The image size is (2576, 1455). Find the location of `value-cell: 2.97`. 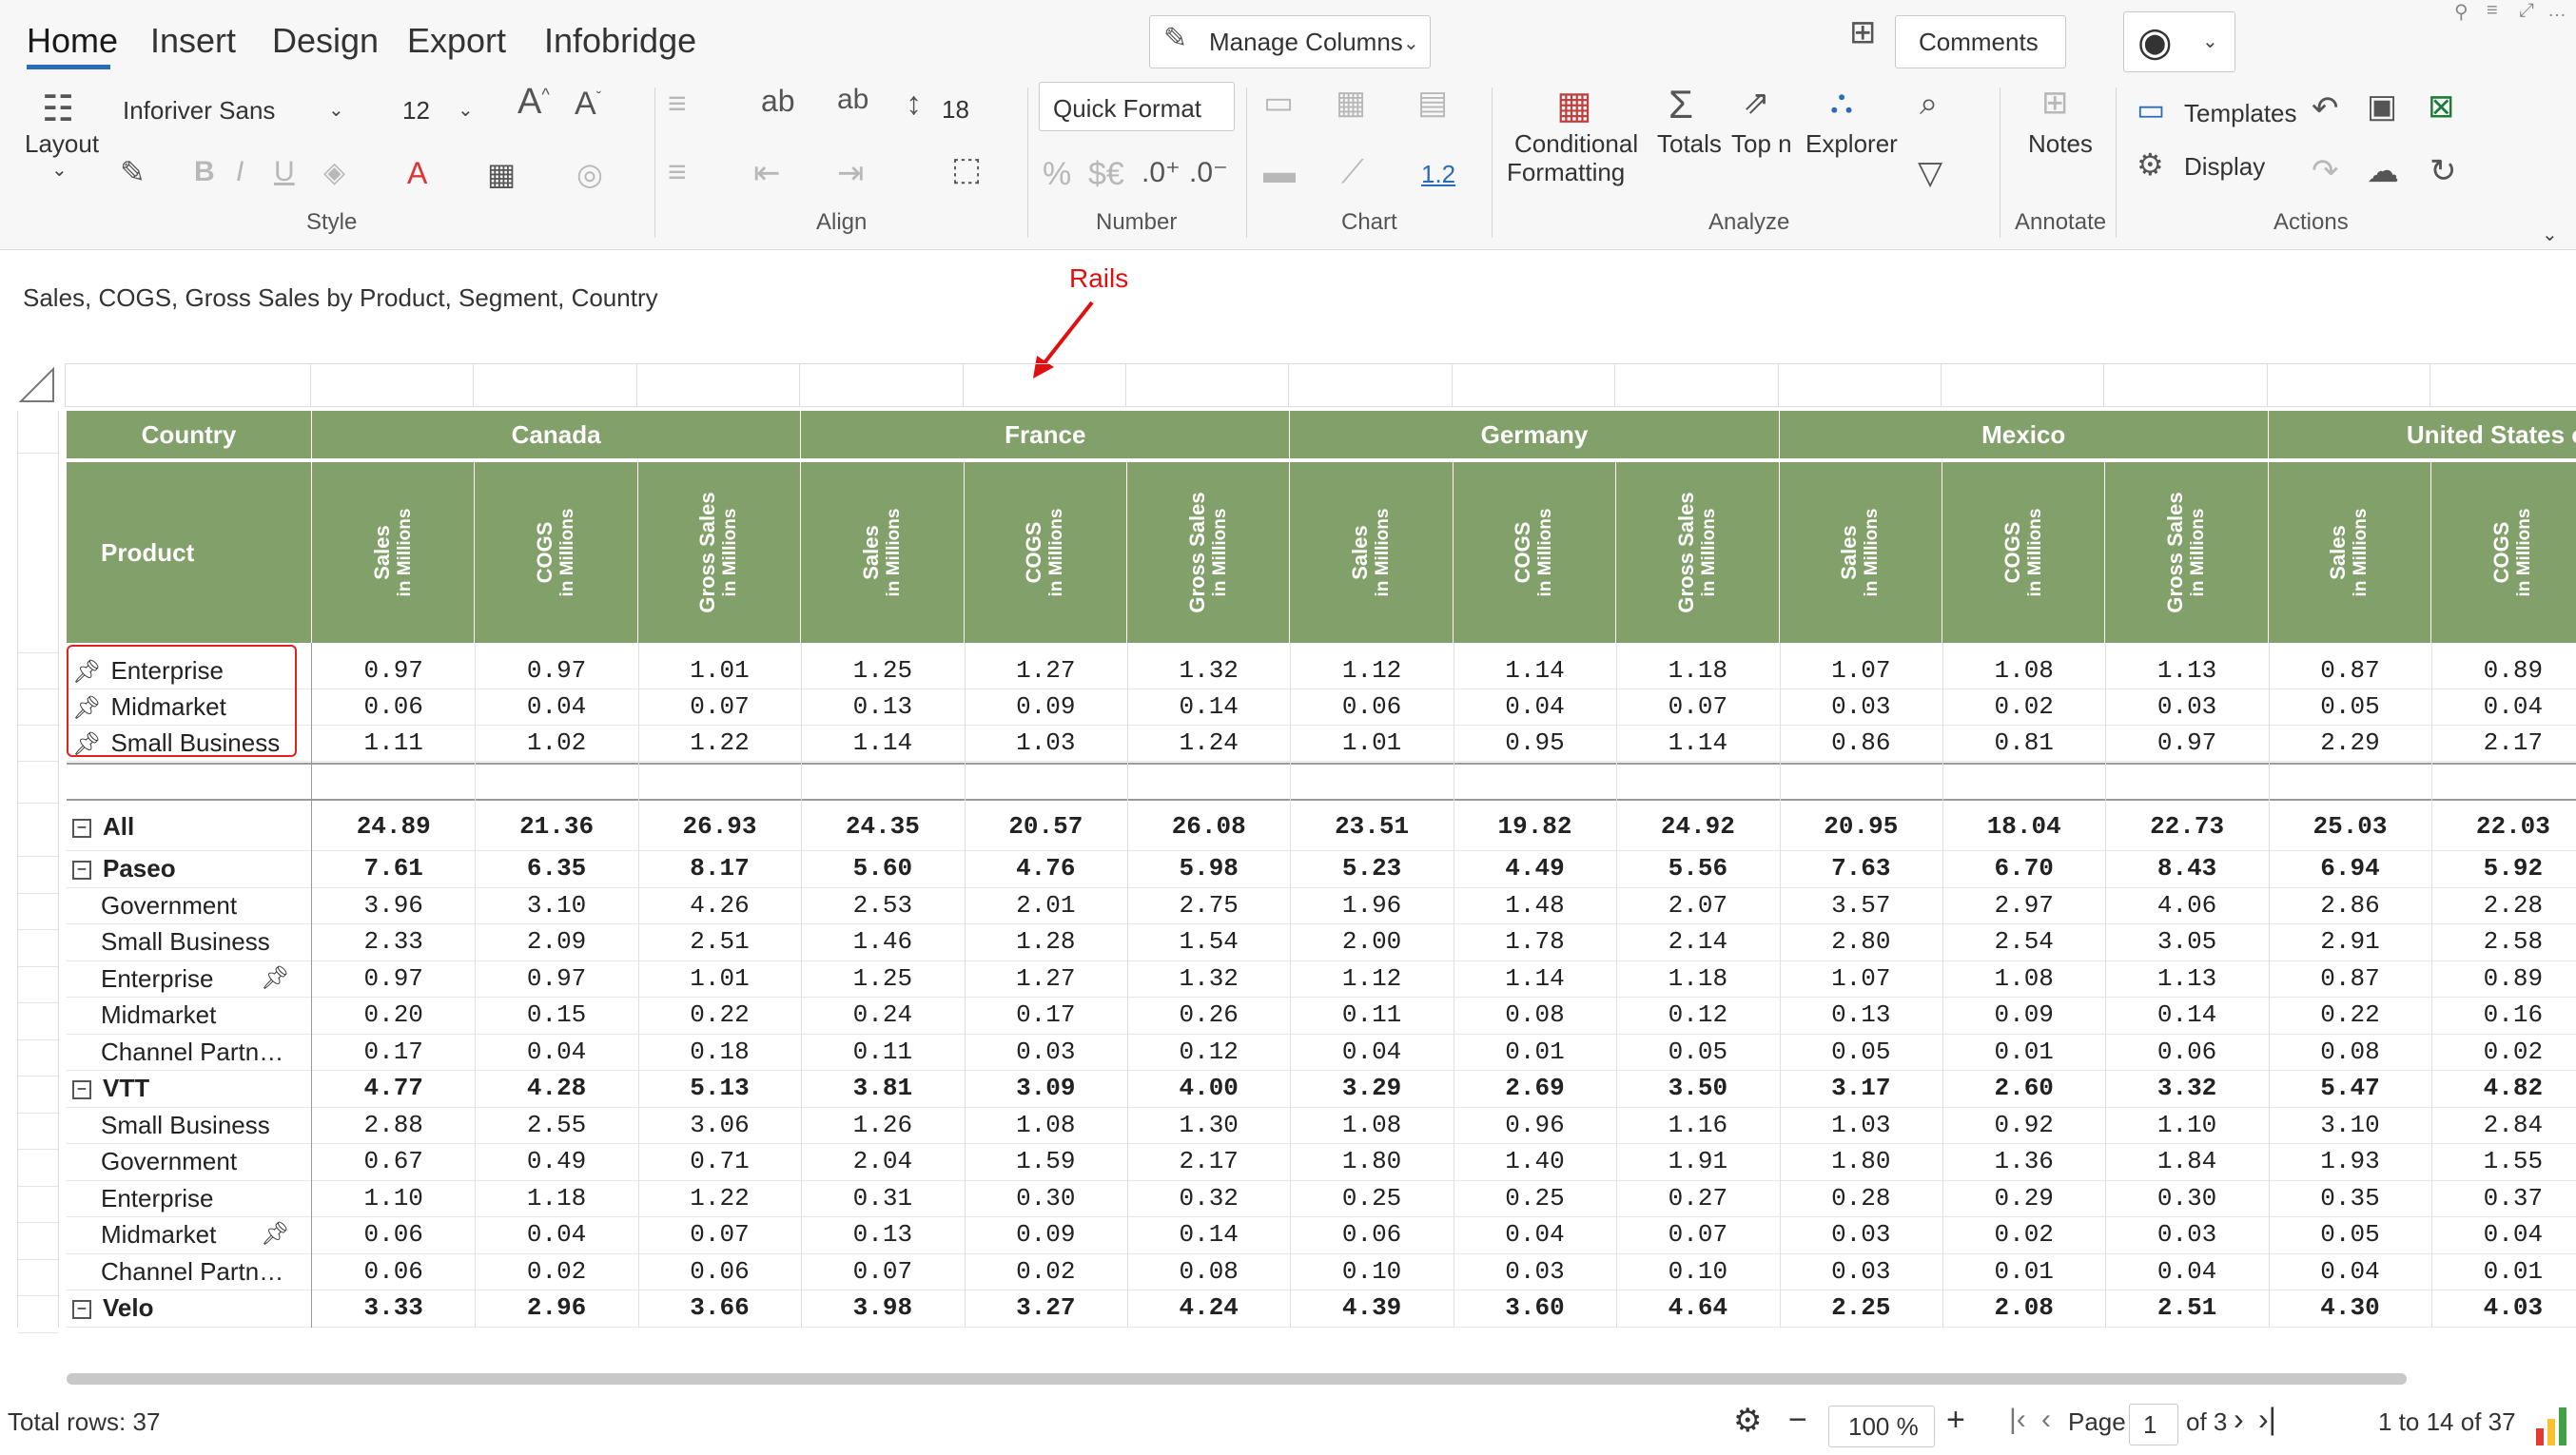

value-cell: 2.97 is located at coordinates (2024, 905).